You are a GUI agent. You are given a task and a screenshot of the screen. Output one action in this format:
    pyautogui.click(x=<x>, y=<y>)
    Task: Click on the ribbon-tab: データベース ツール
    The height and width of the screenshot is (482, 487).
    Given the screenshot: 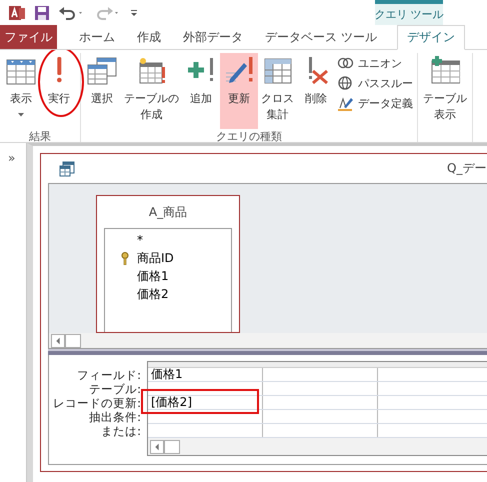 What is the action you would take?
    pyautogui.click(x=321, y=37)
    